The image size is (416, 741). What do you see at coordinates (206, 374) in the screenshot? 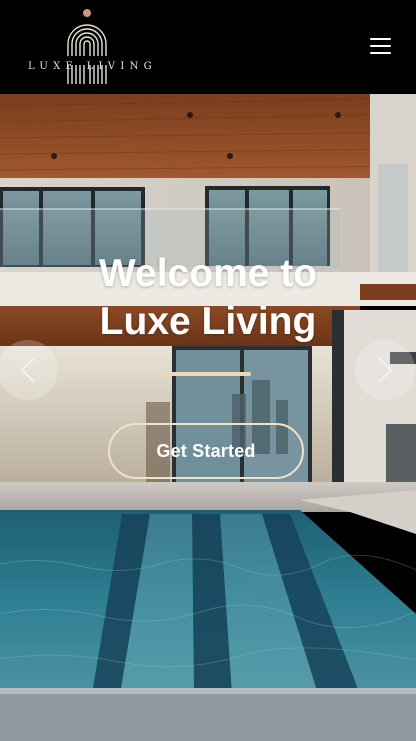
I see `title-underline-divider` at bounding box center [206, 374].